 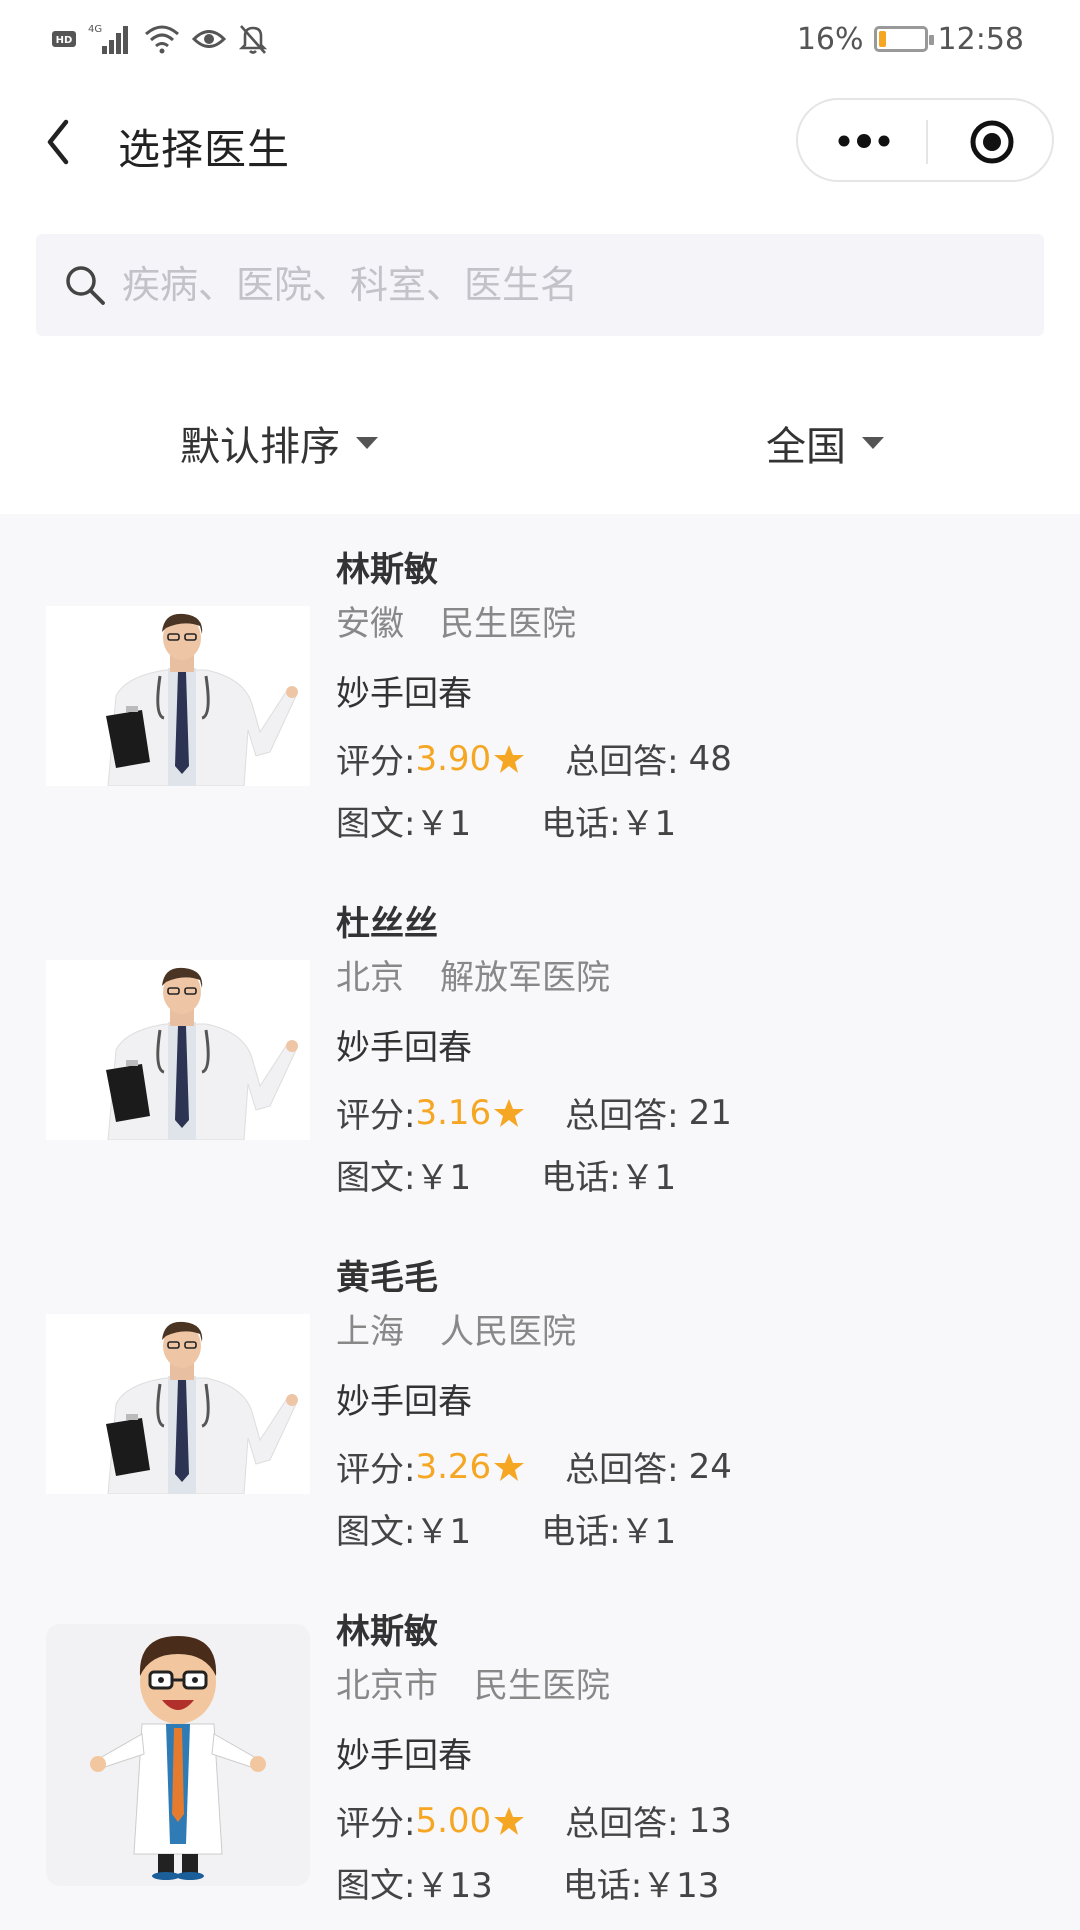 I want to click on score-value: 3.90, so click(x=453, y=758).